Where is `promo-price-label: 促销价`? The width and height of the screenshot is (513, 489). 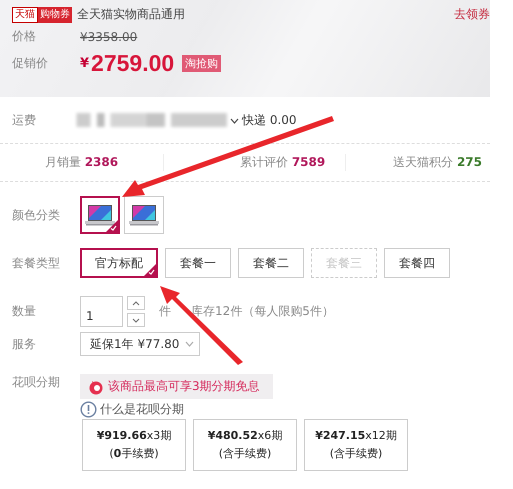 promo-price-label: 促销价 is located at coordinates (30, 63).